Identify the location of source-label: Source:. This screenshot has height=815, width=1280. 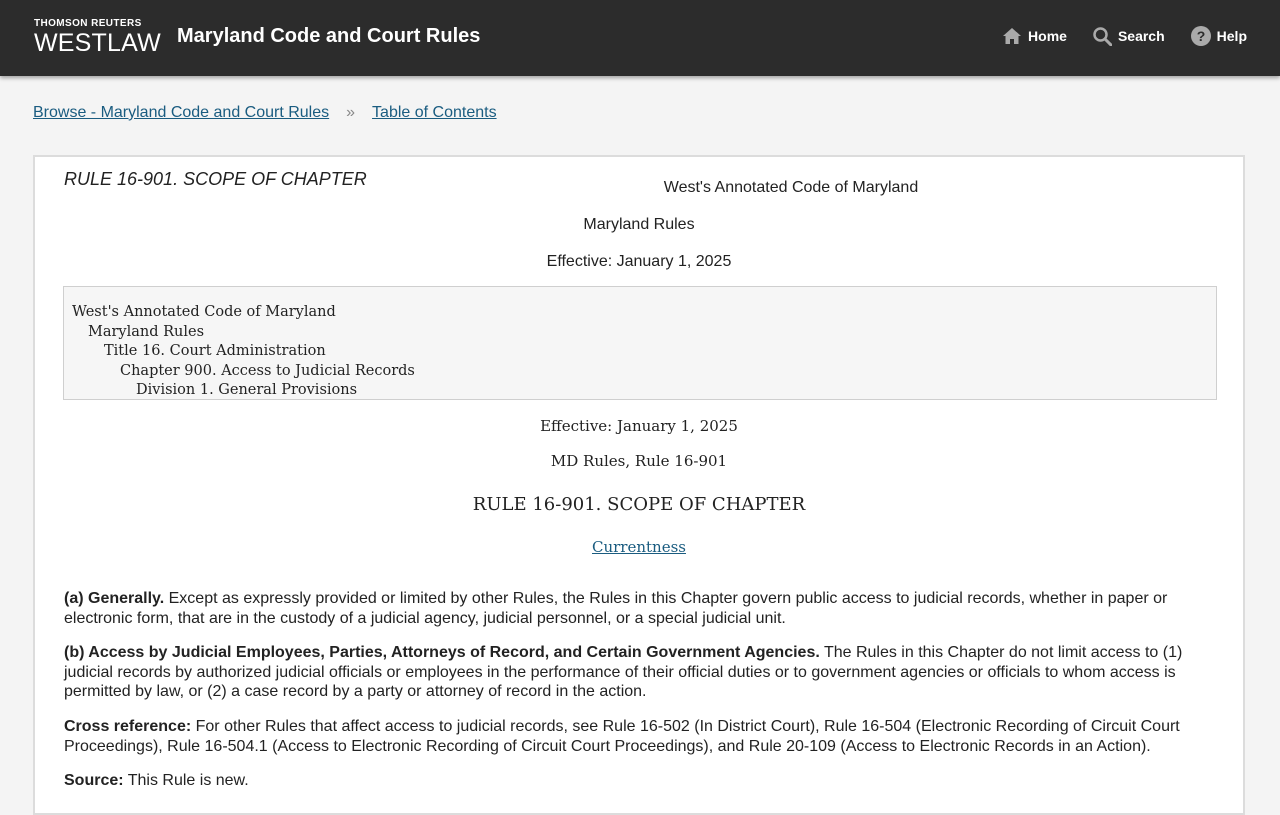
(94, 780).